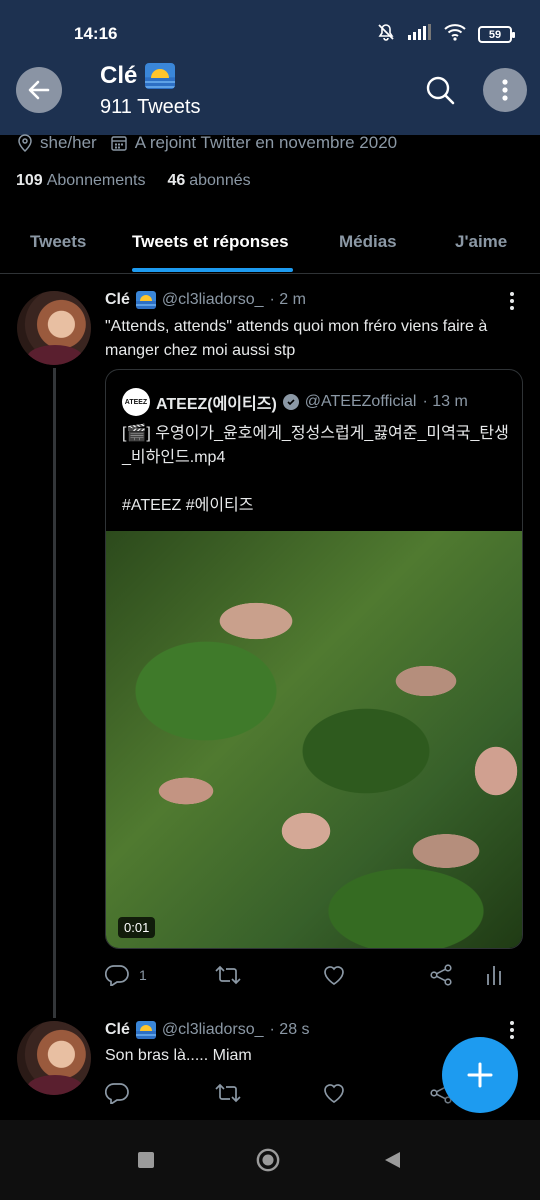 This screenshot has width=540, height=1200. What do you see at coordinates (386, 34) in the screenshot?
I see `mute-icon` at bounding box center [386, 34].